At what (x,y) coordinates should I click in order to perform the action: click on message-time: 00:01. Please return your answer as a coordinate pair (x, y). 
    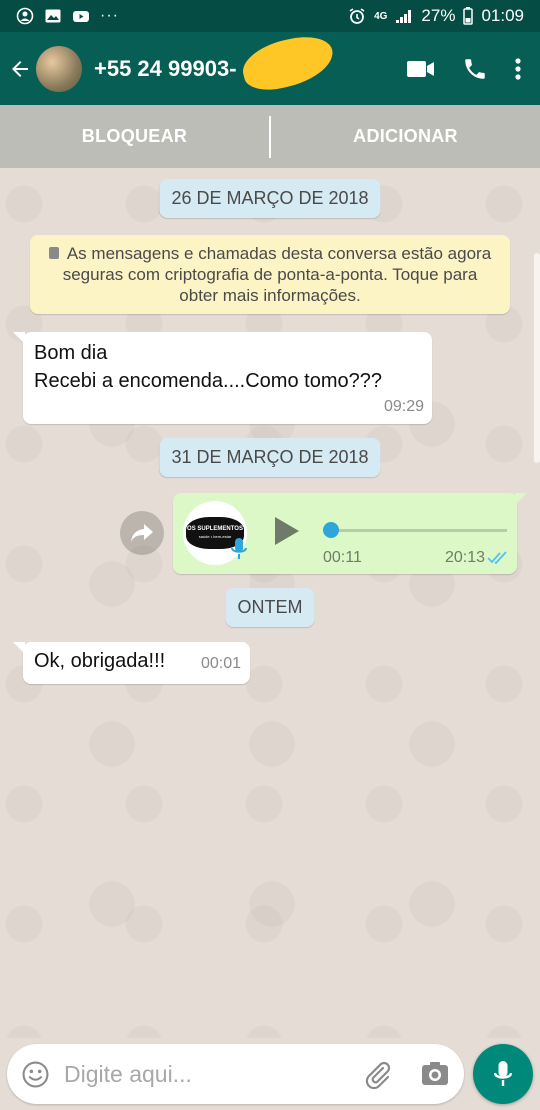
    Looking at the image, I should click on (220, 663).